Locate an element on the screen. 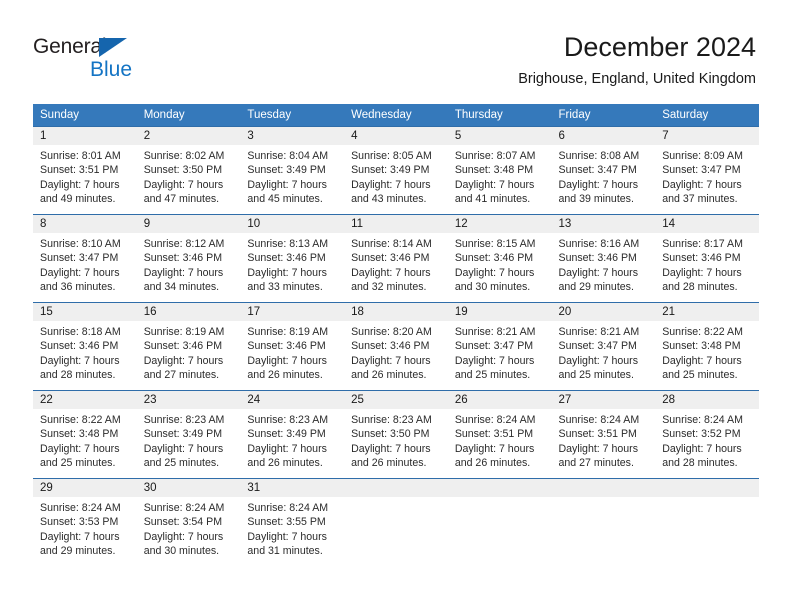  day-number: 19 is located at coordinates (499, 312).